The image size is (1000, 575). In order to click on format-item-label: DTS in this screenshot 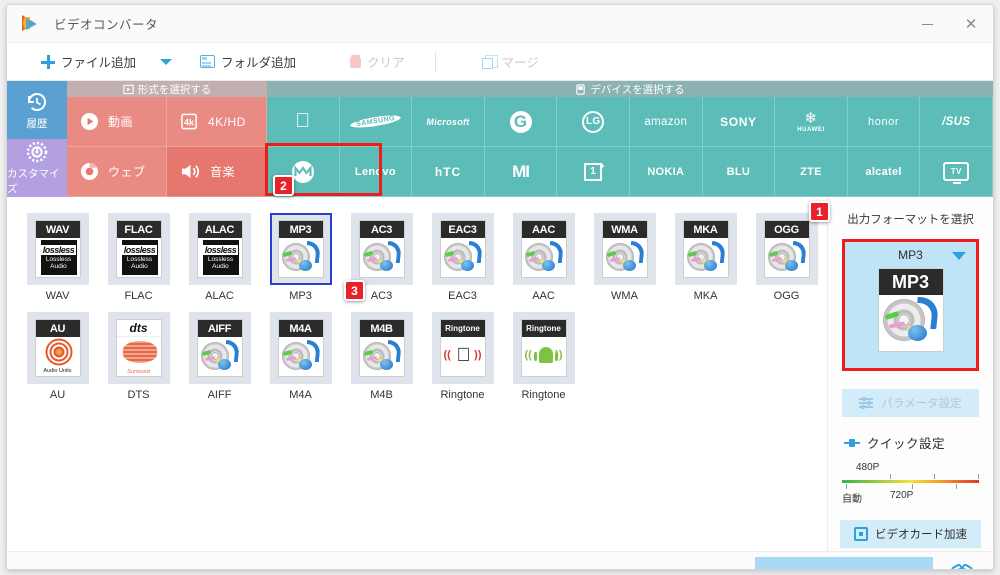, I will do `click(138, 395)`.